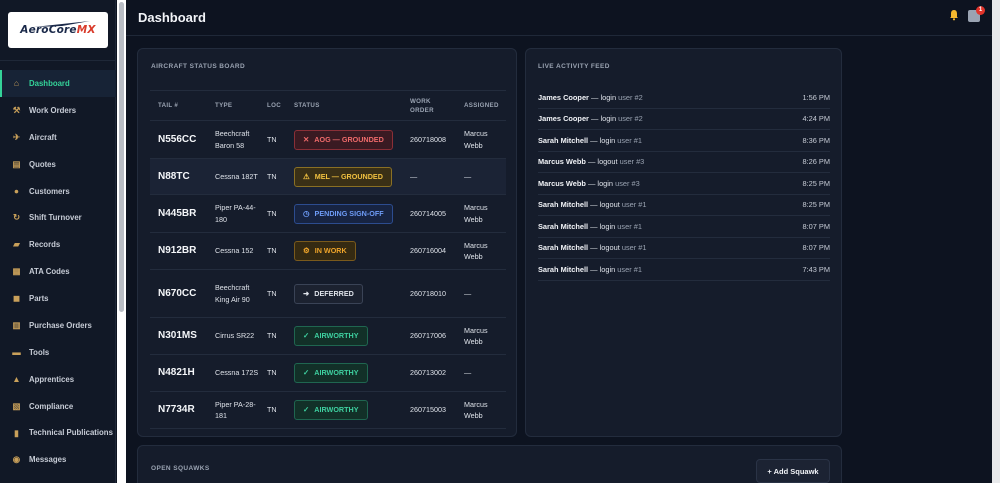  Describe the element at coordinates (955, 16) in the screenshot. I see `bell-icon` at that location.